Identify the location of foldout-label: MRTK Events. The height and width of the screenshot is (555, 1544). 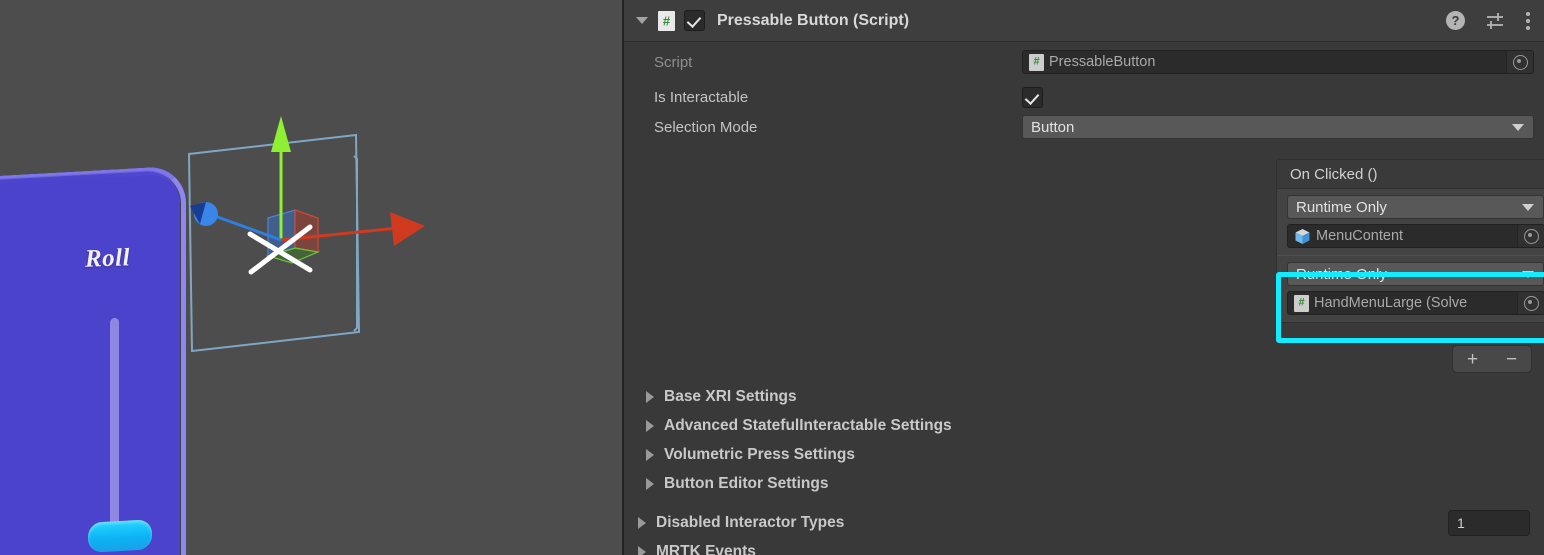
(706, 548).